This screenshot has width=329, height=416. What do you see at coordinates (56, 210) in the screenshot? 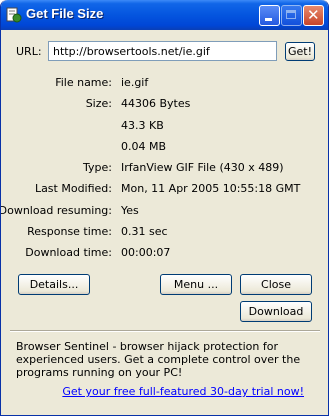
I see `download-resuming-label: Download resuming:` at bounding box center [56, 210].